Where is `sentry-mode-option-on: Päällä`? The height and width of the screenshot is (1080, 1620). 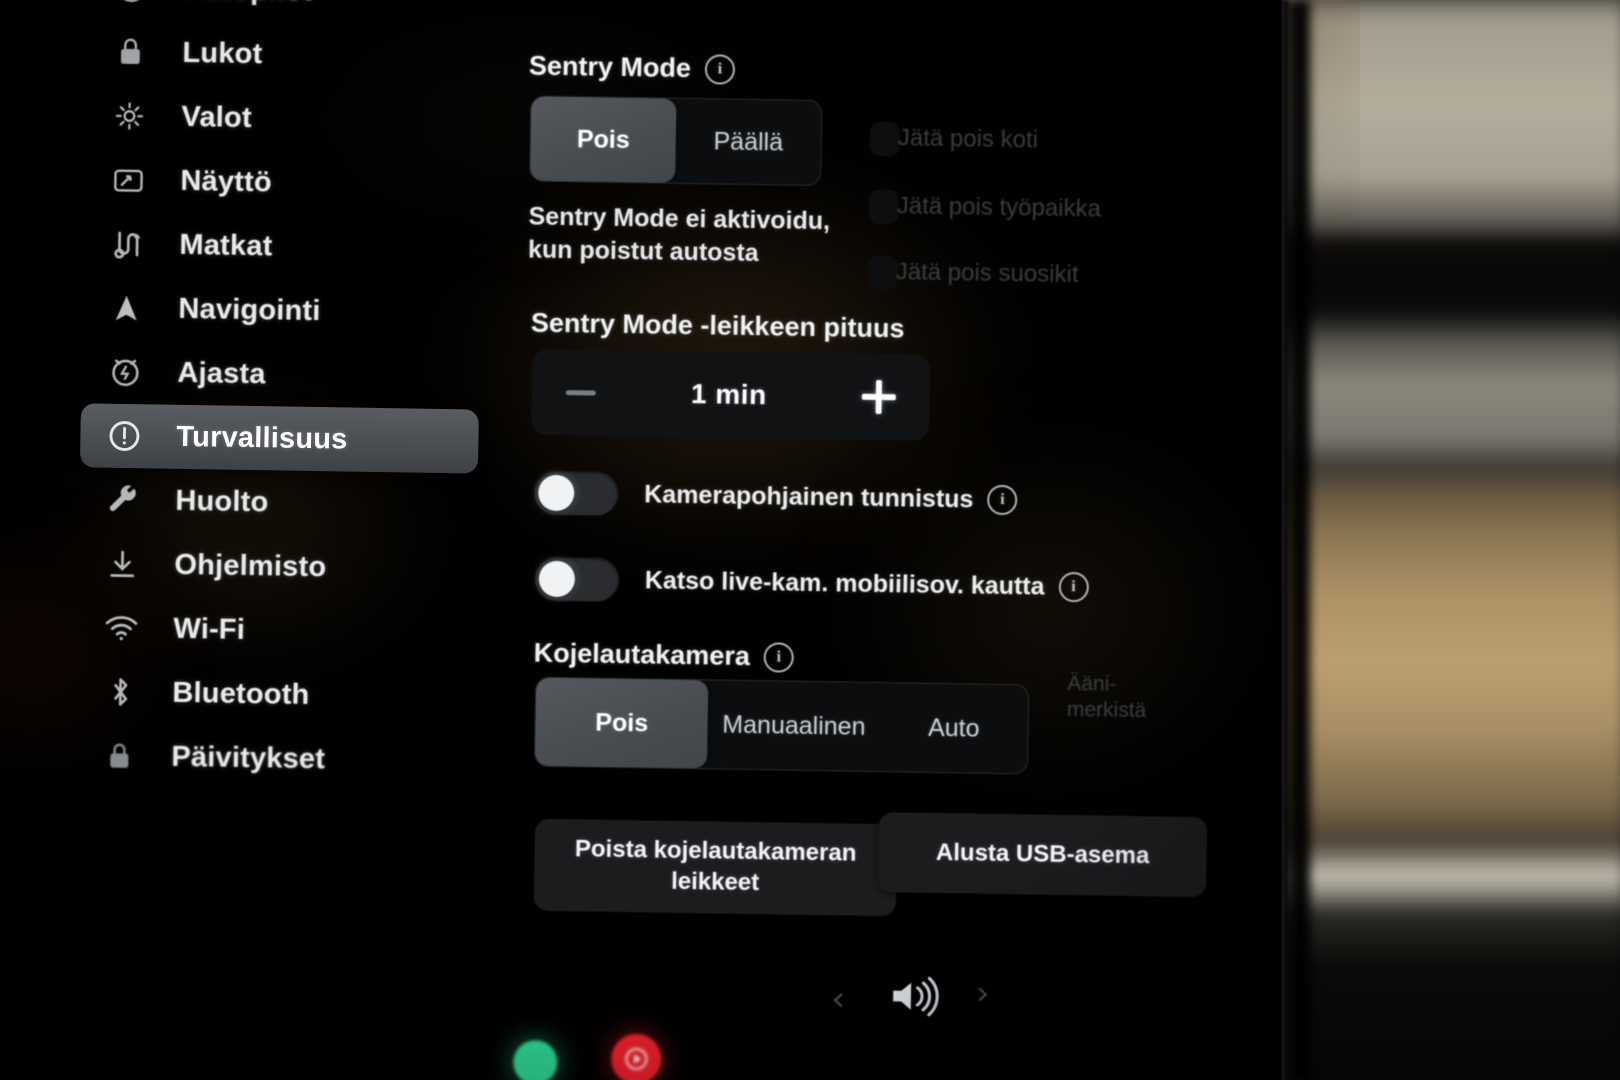
sentry-mode-option-on: Päällä is located at coordinates (748, 142).